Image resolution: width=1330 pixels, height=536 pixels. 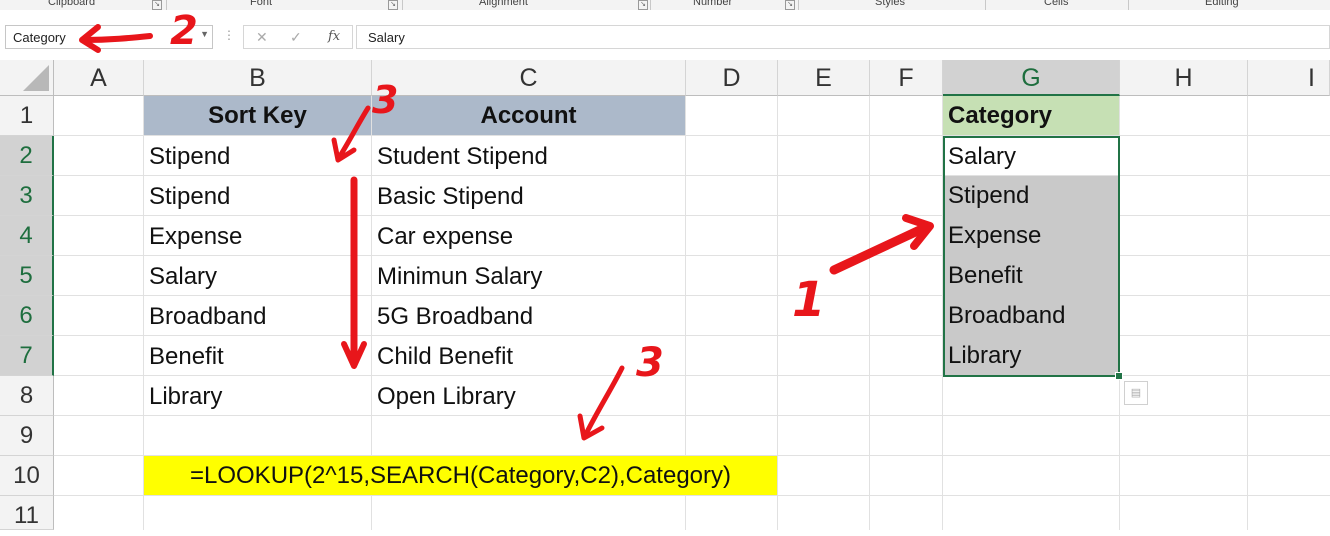 What do you see at coordinates (184, 31) in the screenshot?
I see `annotation-number-2: 2` at bounding box center [184, 31].